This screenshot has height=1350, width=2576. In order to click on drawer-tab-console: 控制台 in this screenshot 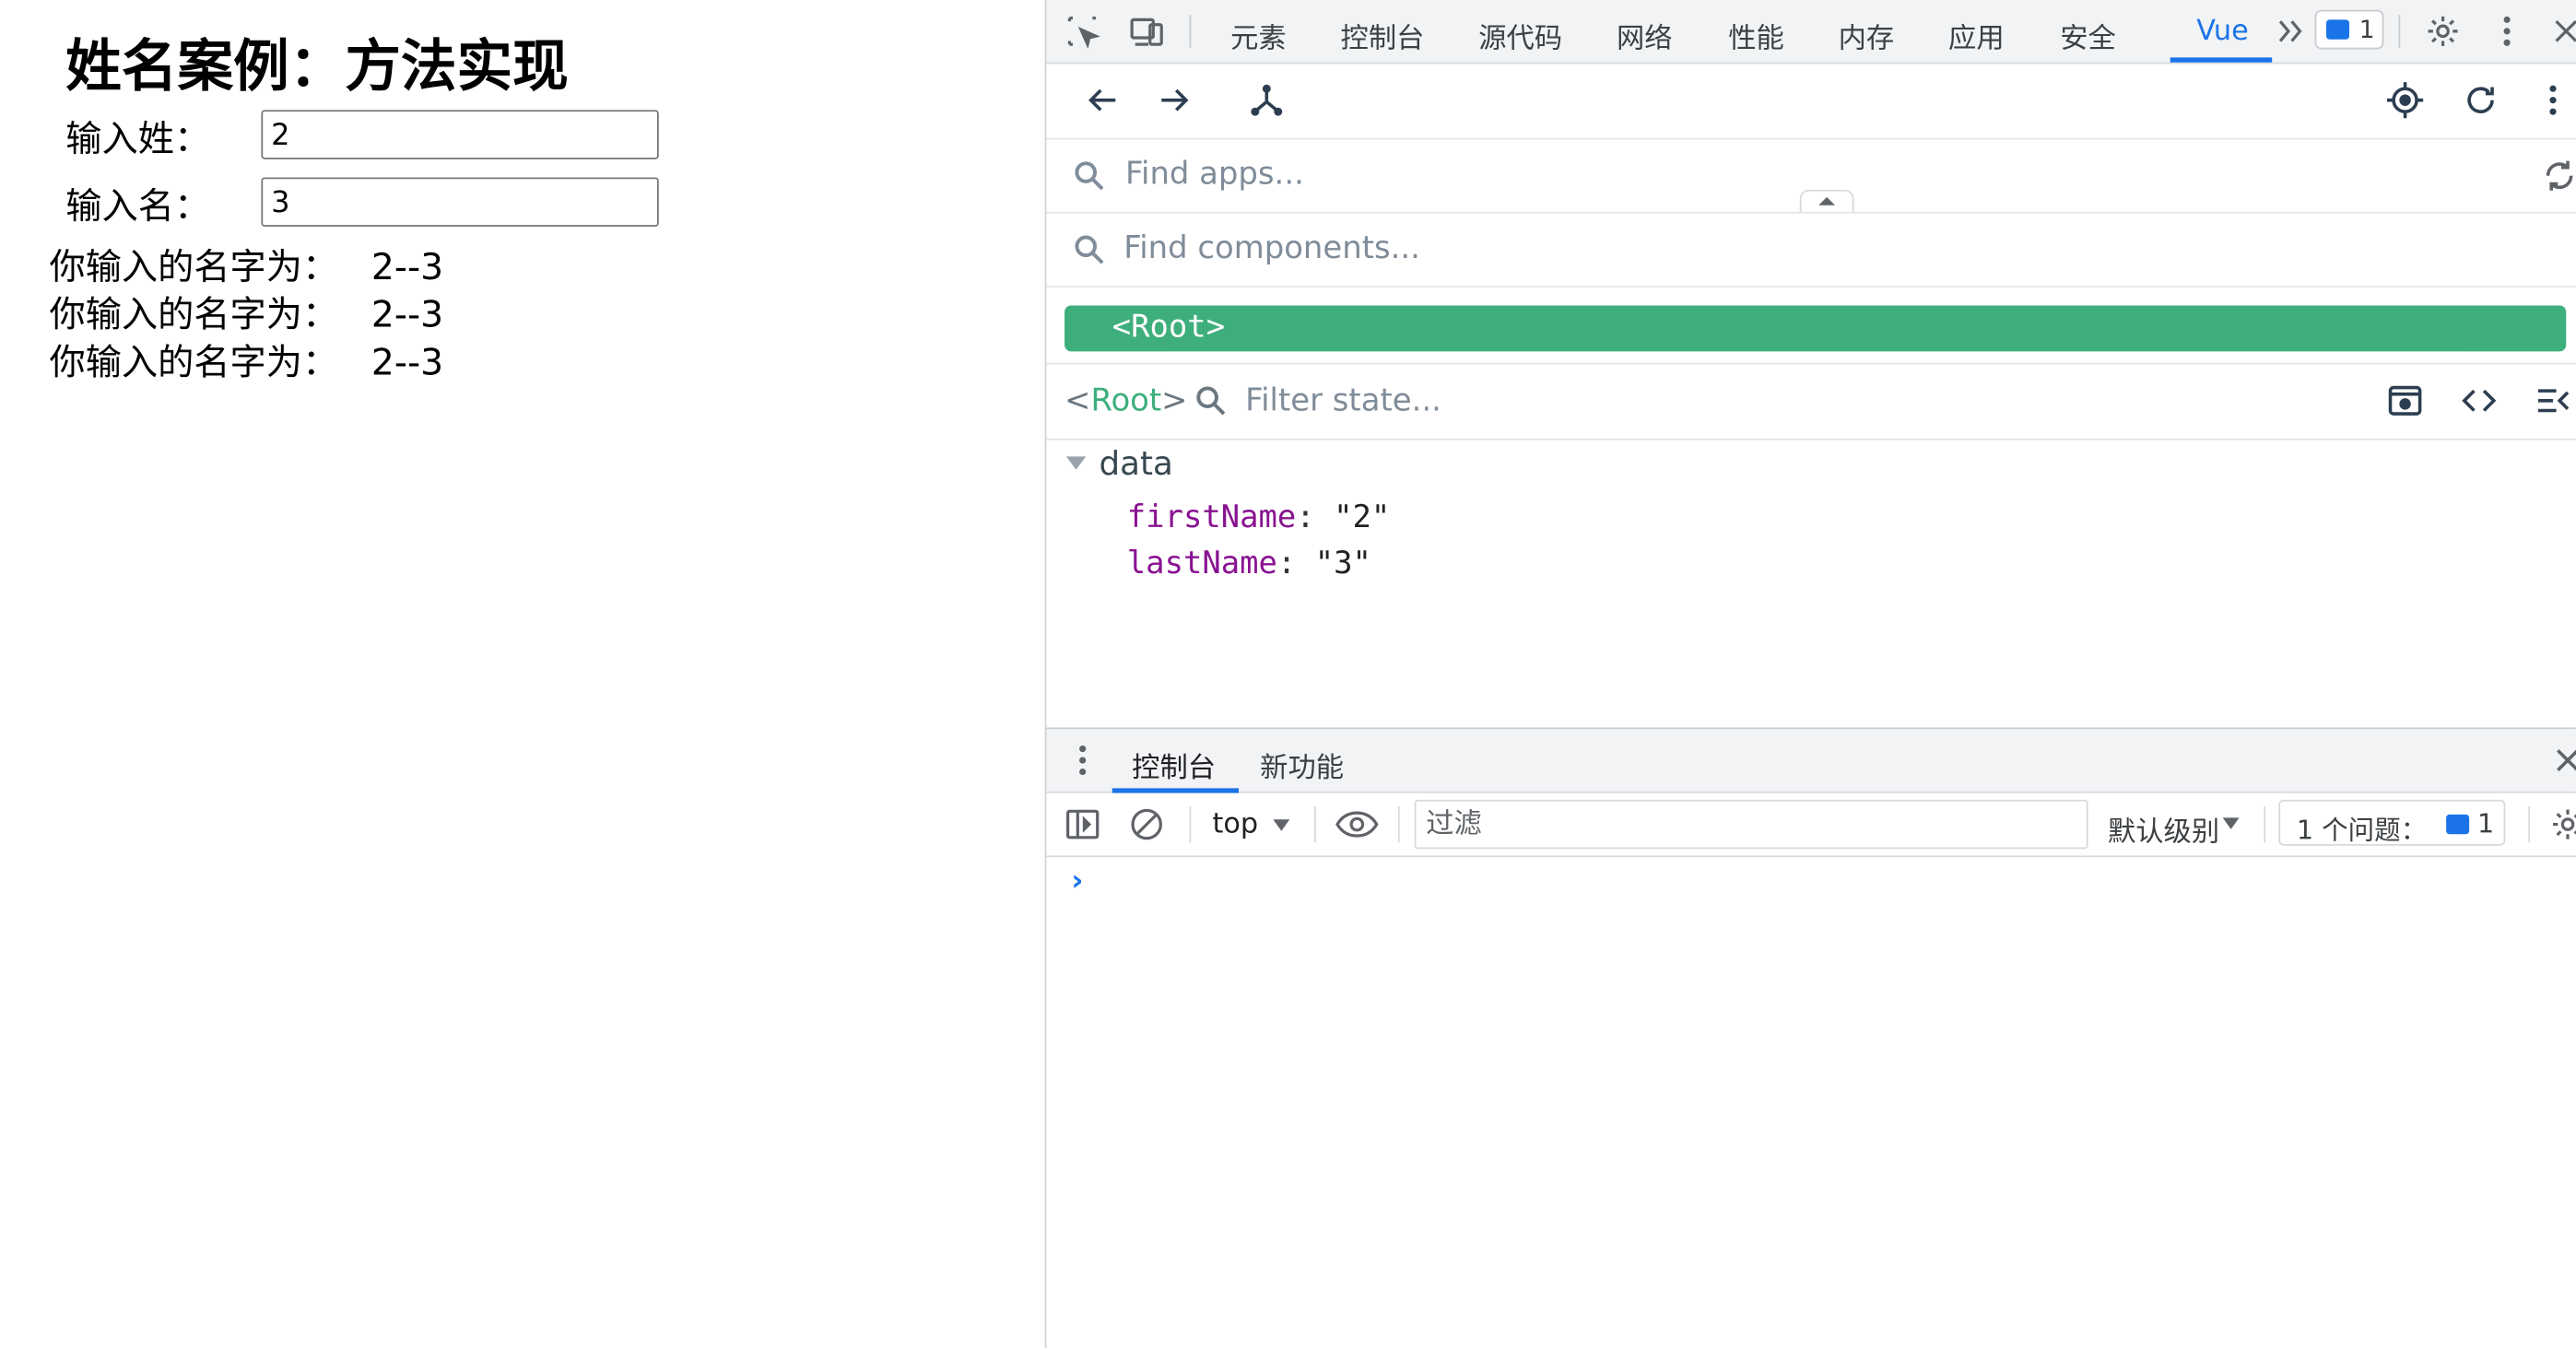, I will do `click(1174, 764)`.